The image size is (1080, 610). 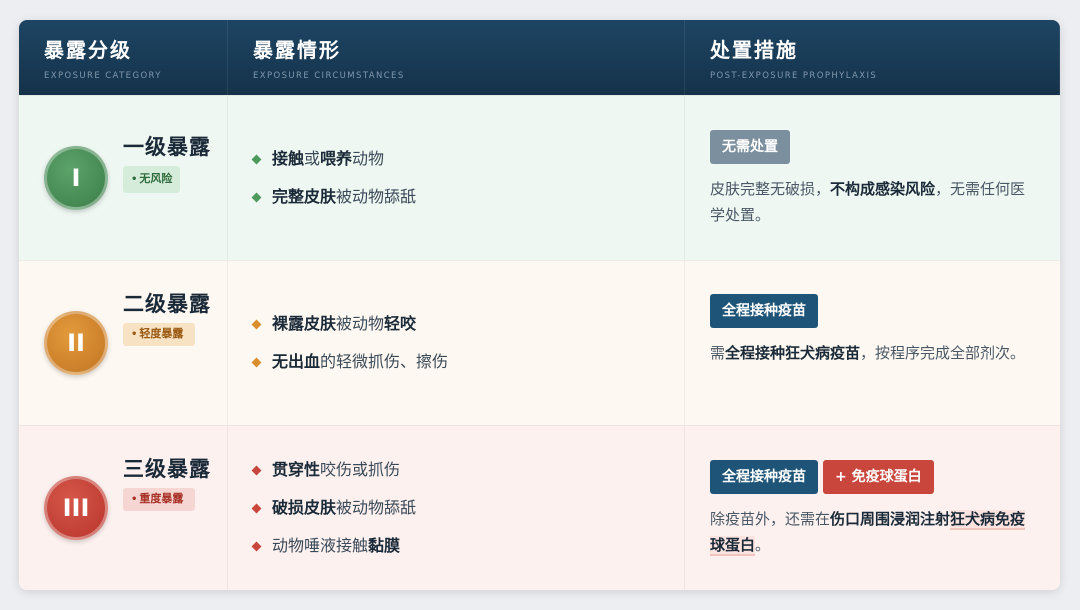 I want to click on circumstances-cell-3: 贯穿性咬伤或抓伤 破损皮肤被动物舔舐 动物唾液接触黏膜, so click(x=456, y=507).